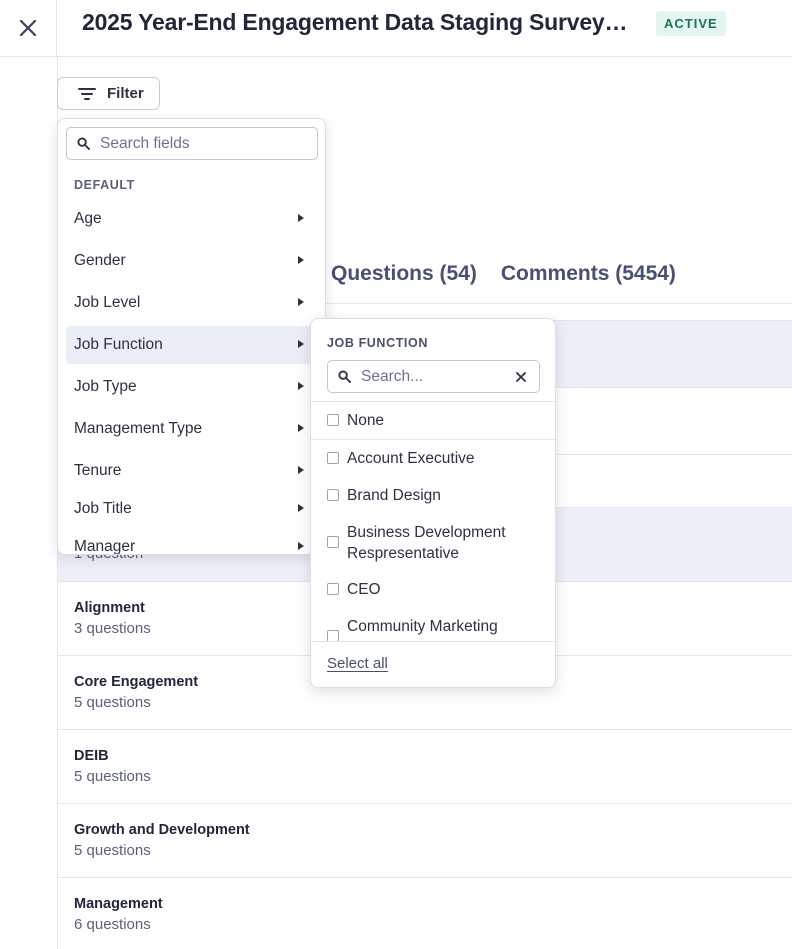 This screenshot has height=949, width=792. What do you see at coordinates (195, 143) in the screenshot?
I see `field-search-input` at bounding box center [195, 143].